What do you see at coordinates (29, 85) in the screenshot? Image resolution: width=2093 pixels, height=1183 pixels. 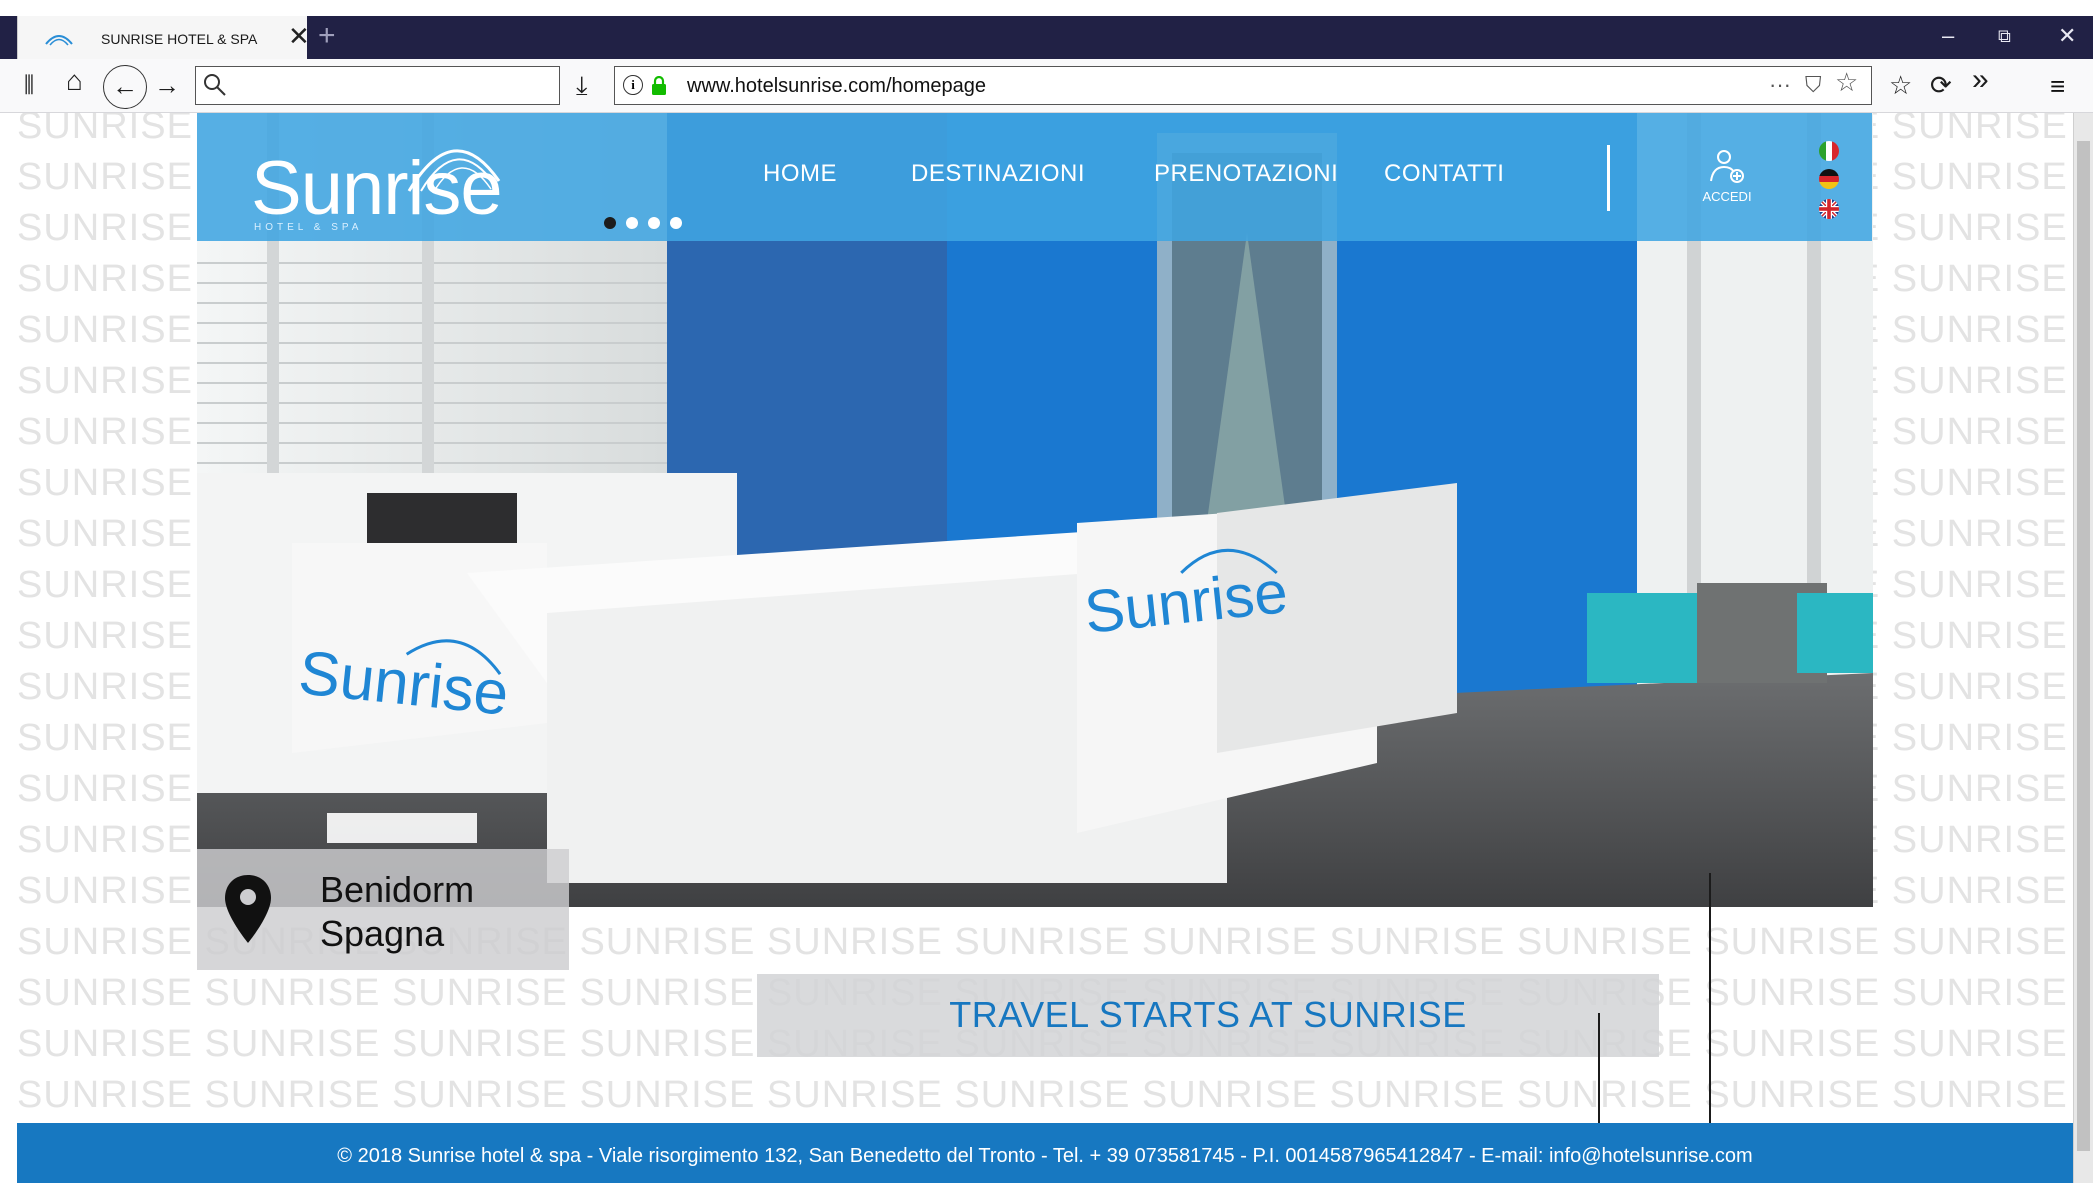 I see `library-icon: ⫼` at bounding box center [29, 85].